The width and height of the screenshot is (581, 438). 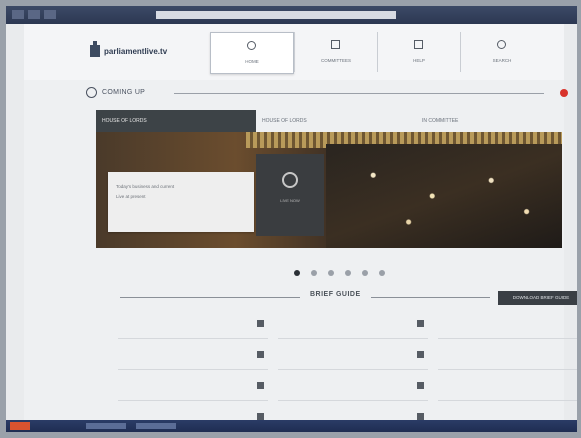 I want to click on hero-card-title: Today's business and current, so click(x=145, y=186).